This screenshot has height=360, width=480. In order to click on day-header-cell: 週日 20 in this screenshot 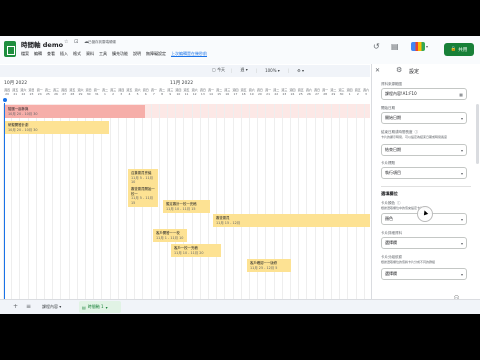, I will do `click(260, 95)`.